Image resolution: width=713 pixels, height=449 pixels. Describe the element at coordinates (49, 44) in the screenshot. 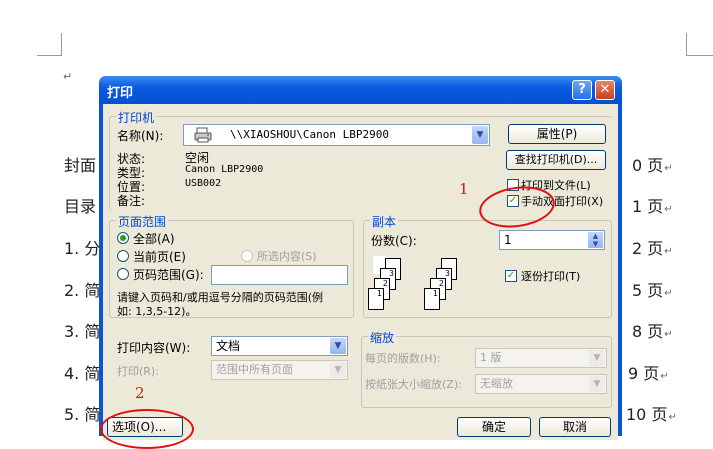

I see `crop-mark-left` at that location.